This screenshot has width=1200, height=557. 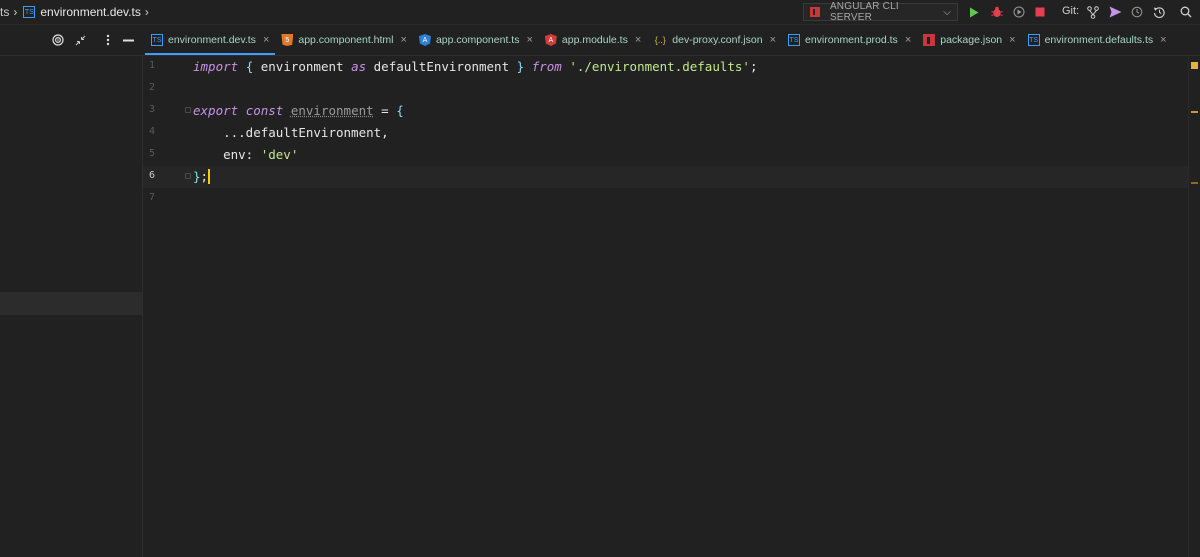 I want to click on code-line: 7, so click(x=665, y=199).